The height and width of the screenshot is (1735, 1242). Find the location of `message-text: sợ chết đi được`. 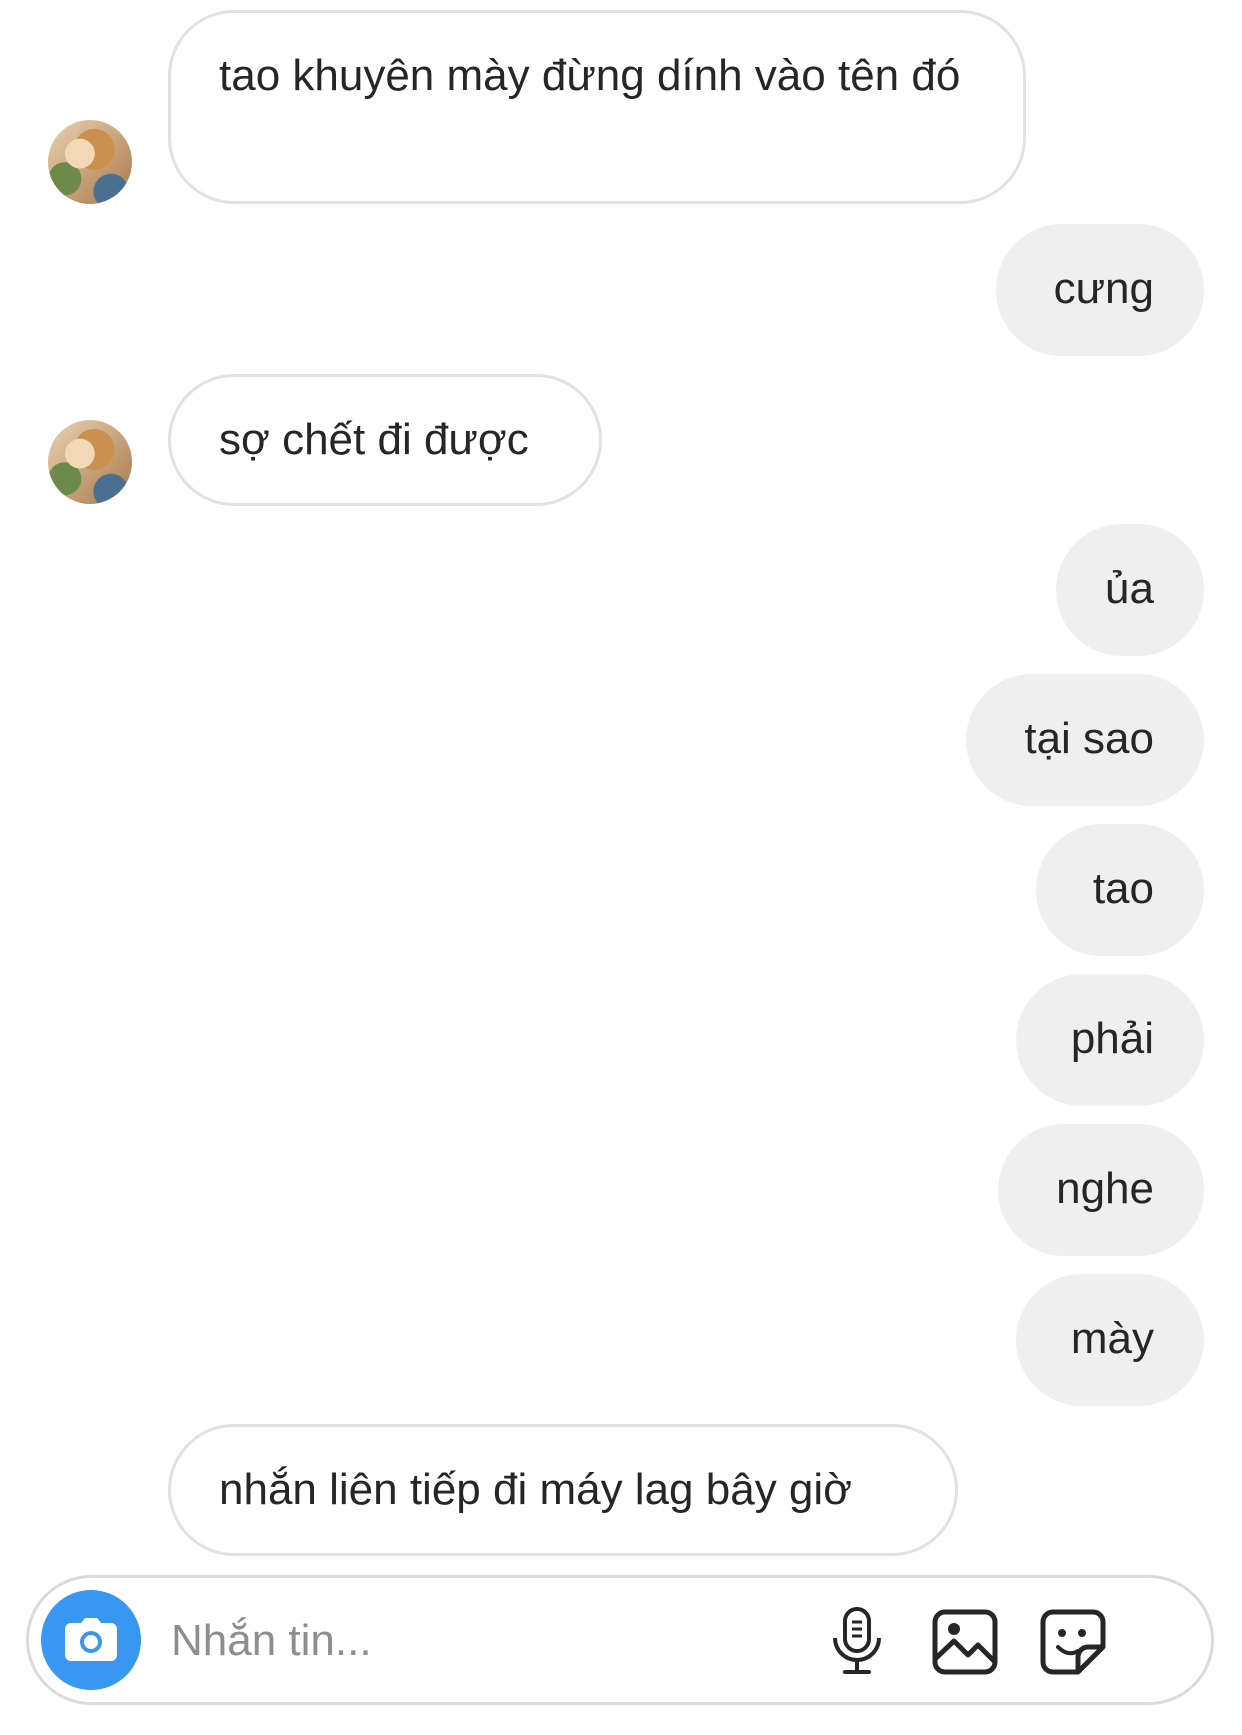

message-text: sợ chết đi được is located at coordinates (374, 439).